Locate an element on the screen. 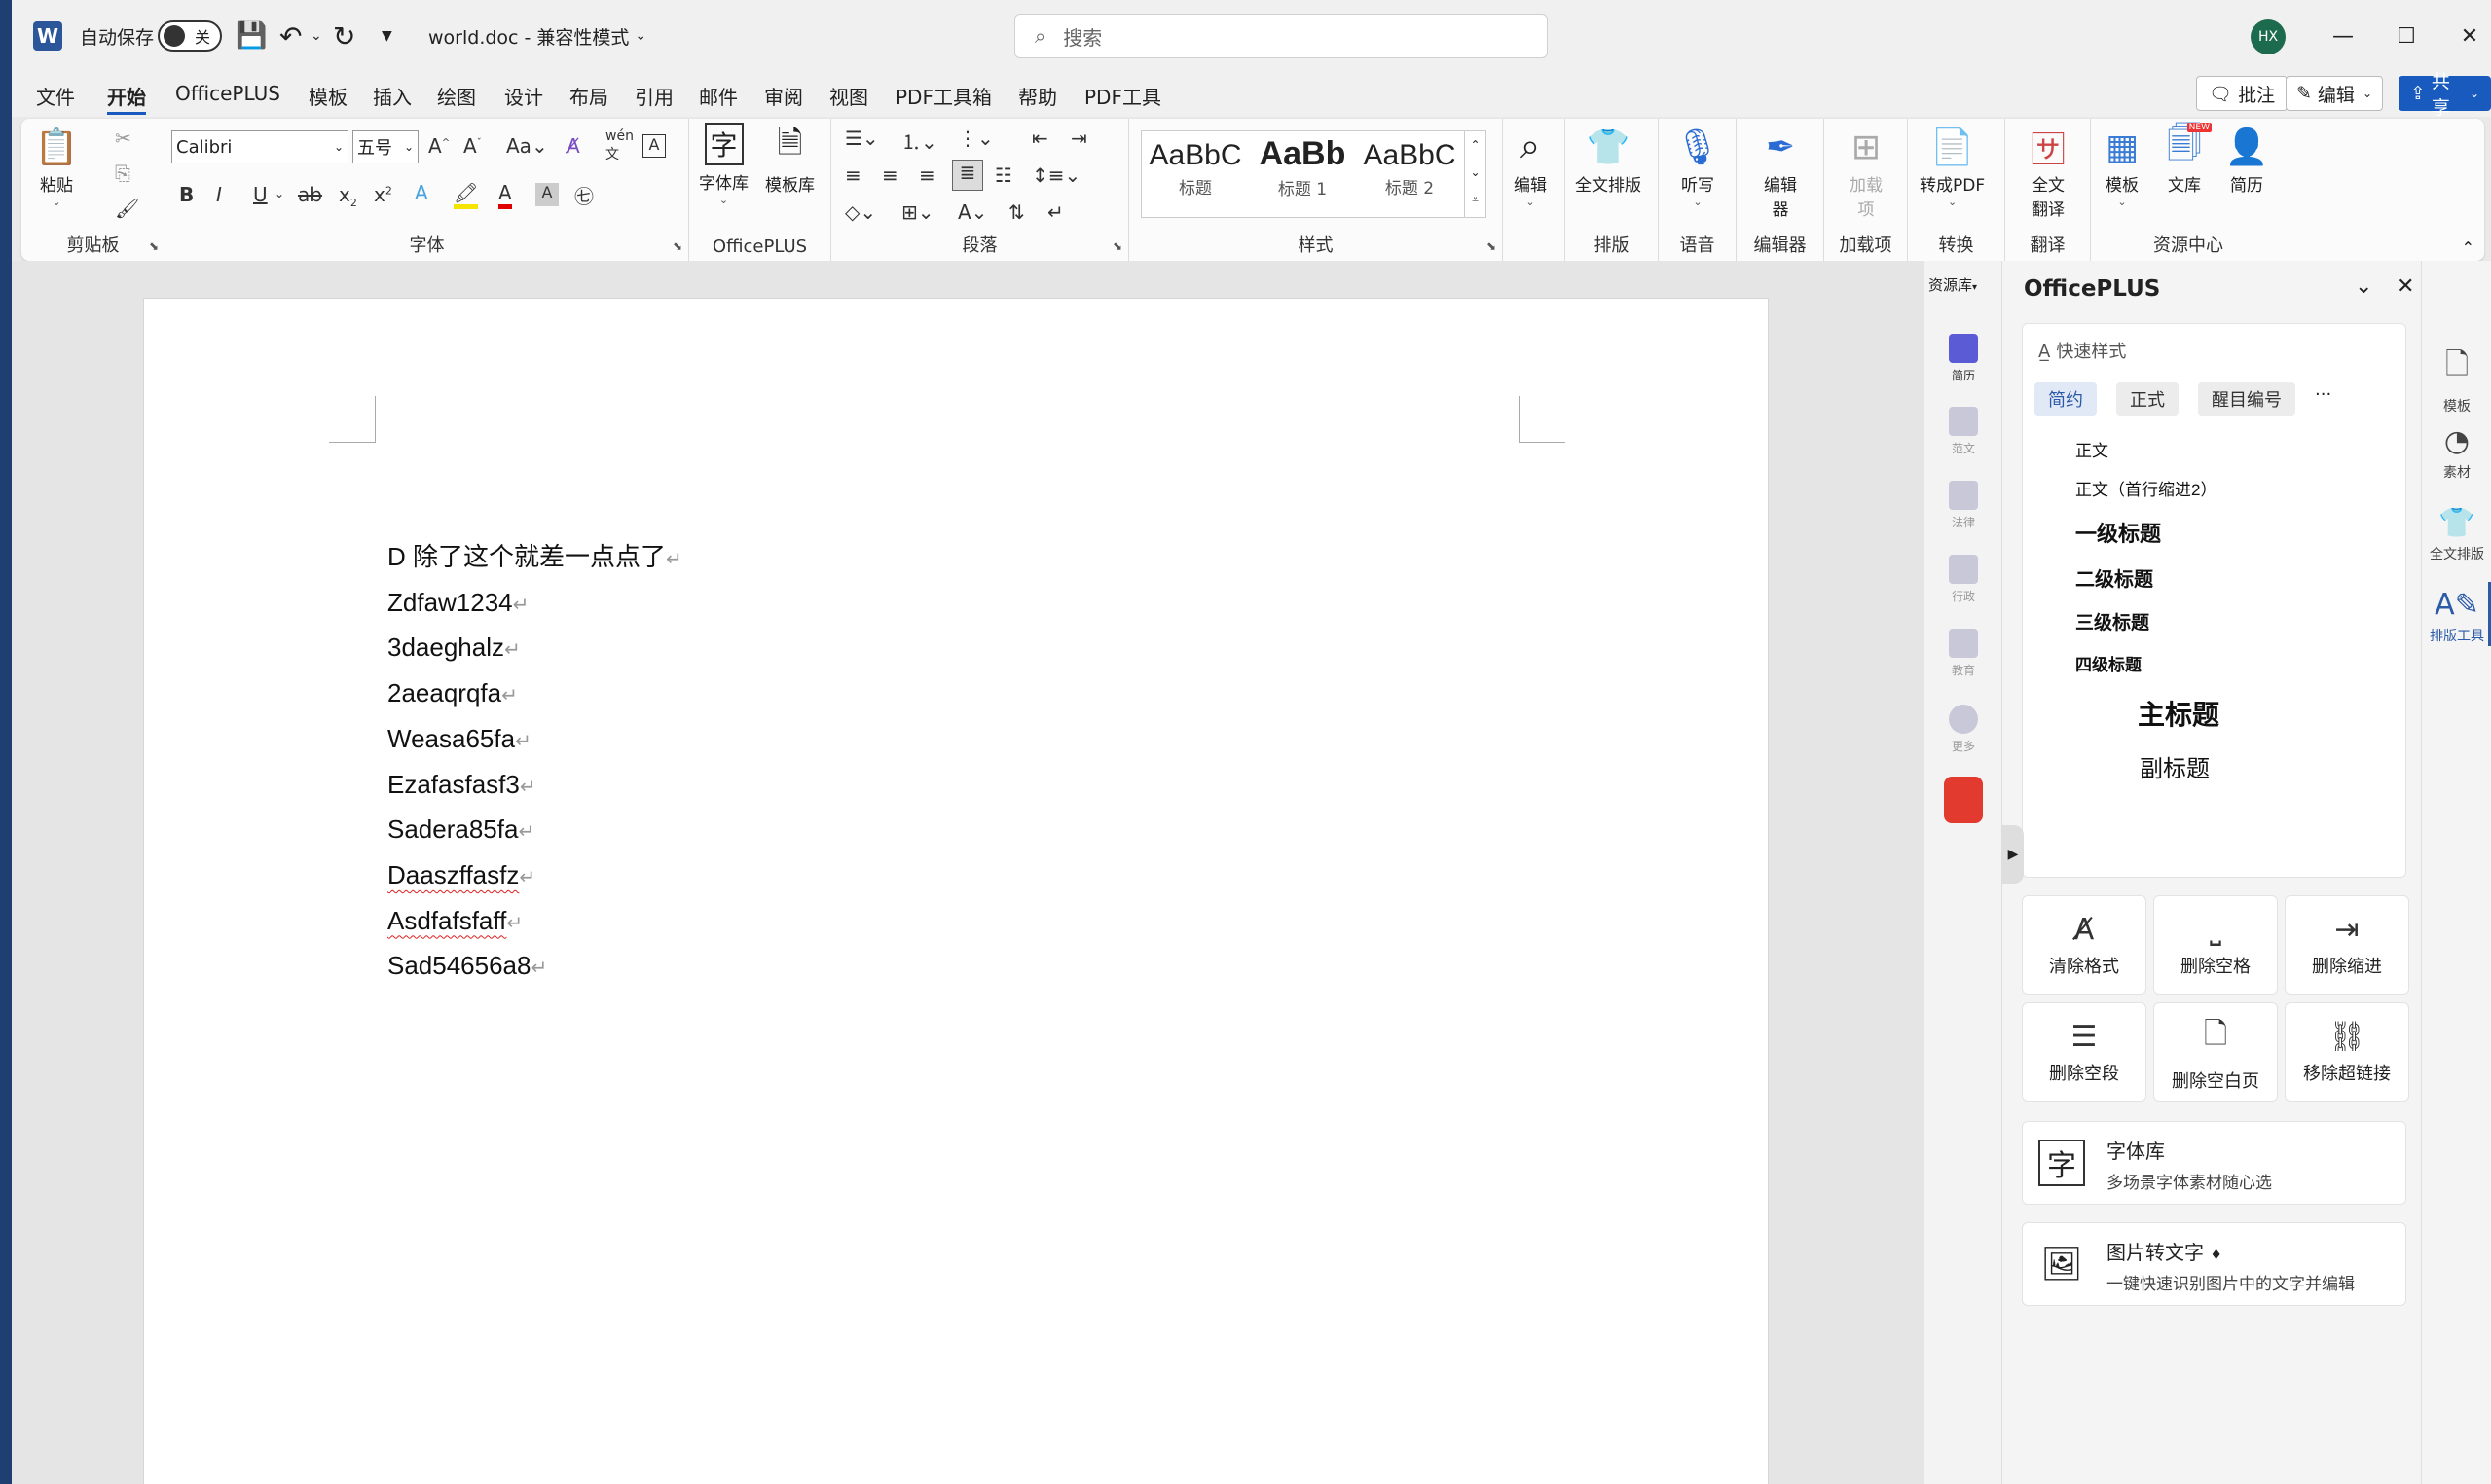  tab-help: 帮助 is located at coordinates (1037, 96).